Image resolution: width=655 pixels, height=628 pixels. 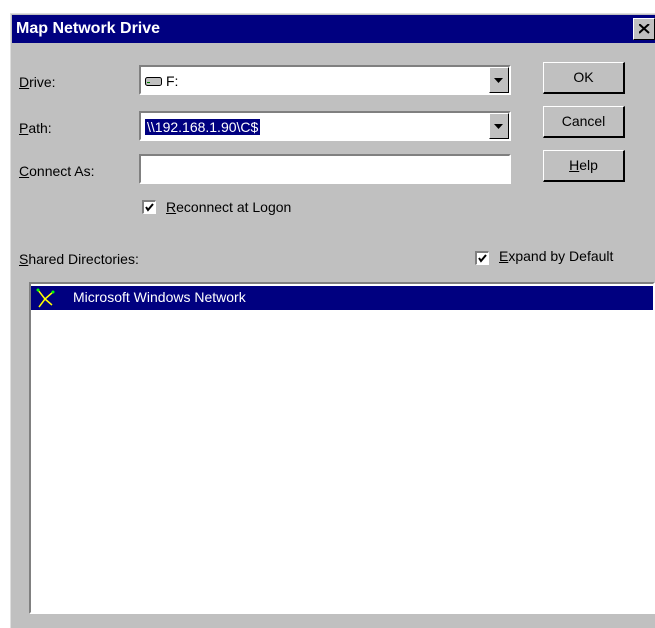 I want to click on expand-by-default-mnemonic: E, so click(x=504, y=256).